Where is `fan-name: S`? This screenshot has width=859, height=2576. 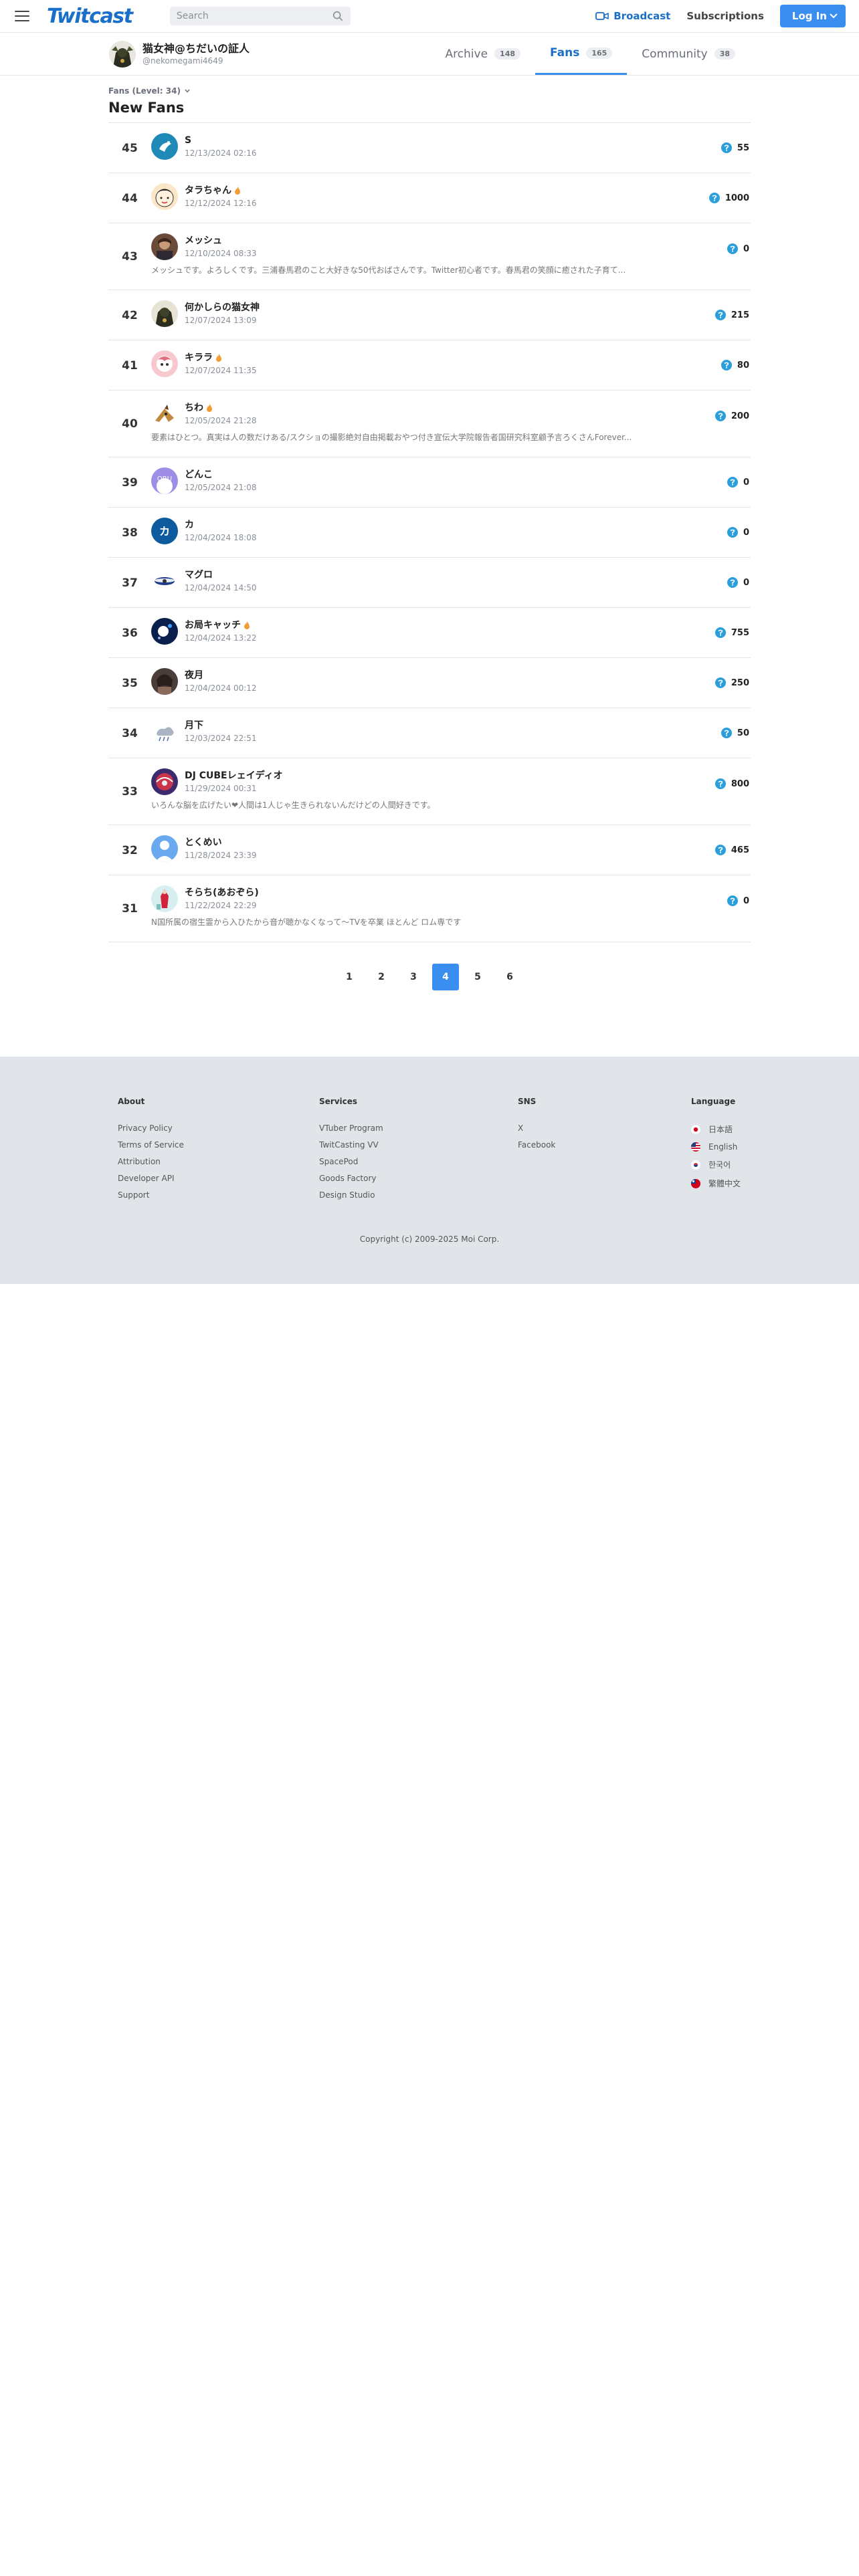 fan-name: S is located at coordinates (221, 141).